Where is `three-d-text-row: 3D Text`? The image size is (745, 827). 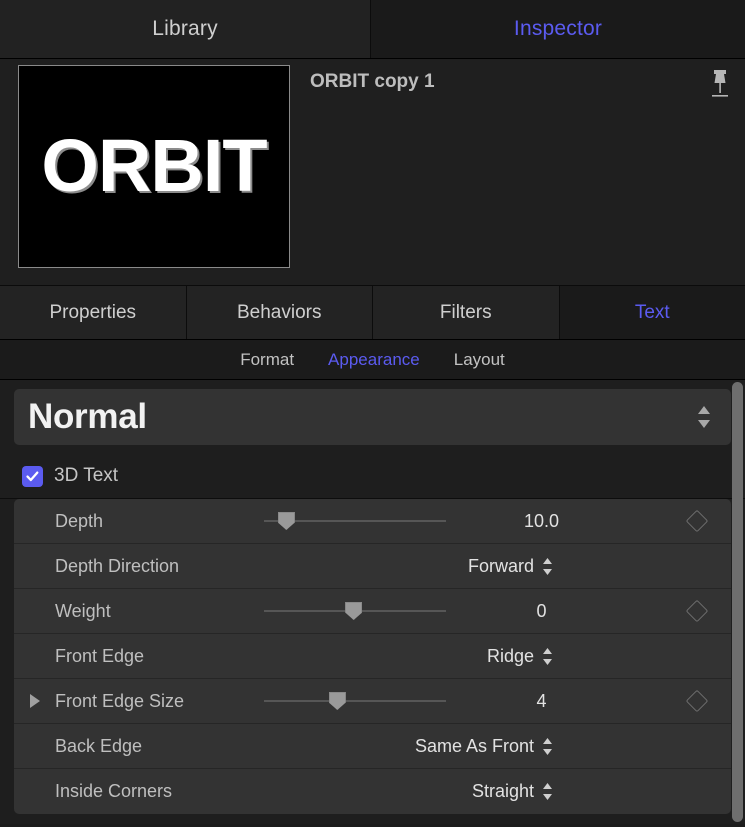
three-d-text-row: 3D Text is located at coordinates (372, 476).